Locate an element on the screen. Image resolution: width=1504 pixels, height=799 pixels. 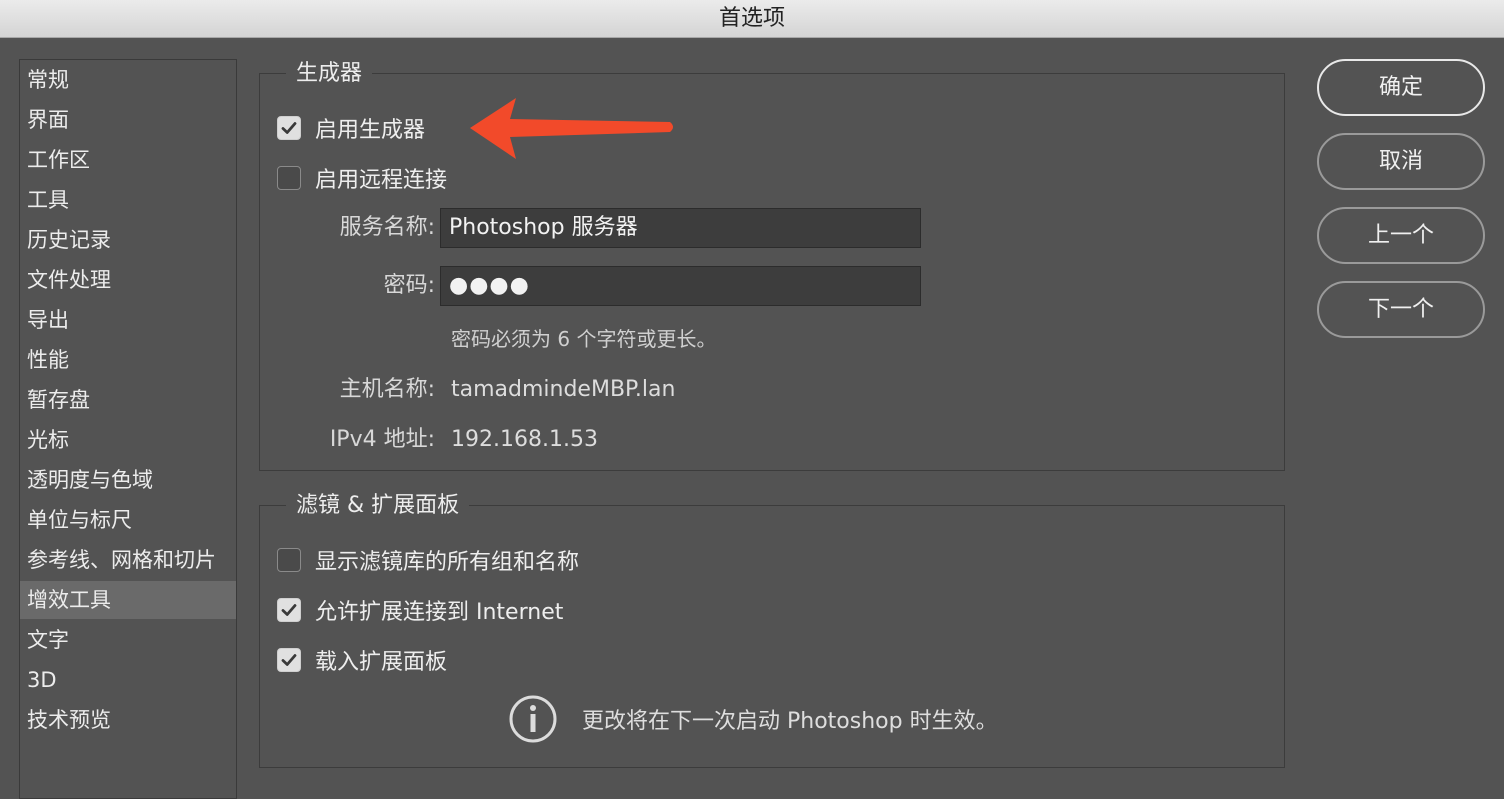
prev-button: 上一个 is located at coordinates (1401, 235).